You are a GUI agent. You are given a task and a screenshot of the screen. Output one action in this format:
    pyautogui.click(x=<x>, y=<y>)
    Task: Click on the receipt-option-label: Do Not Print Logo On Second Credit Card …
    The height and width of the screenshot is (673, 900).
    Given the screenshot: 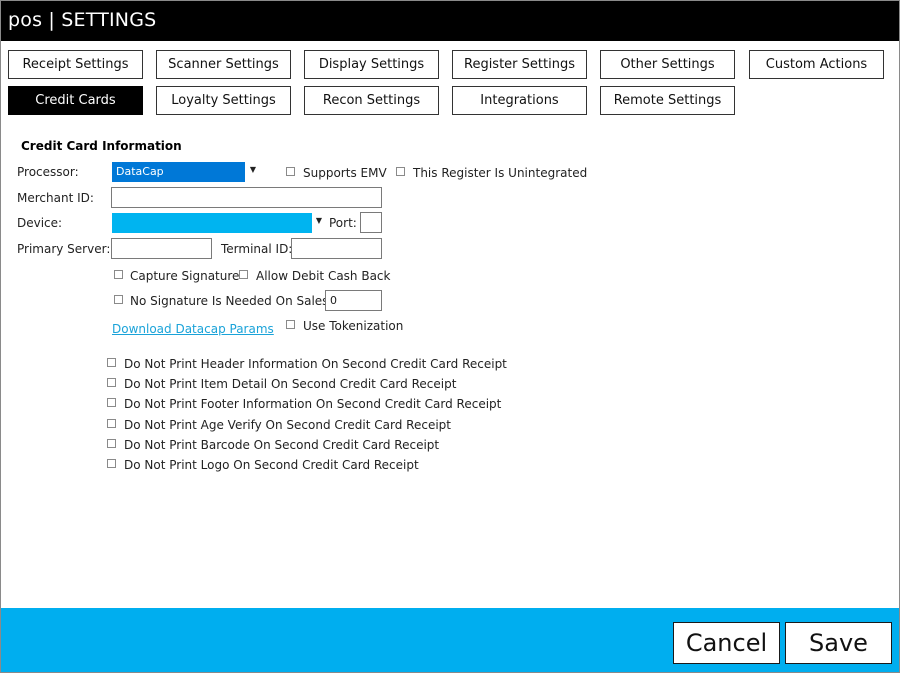 What is the action you would take?
    pyautogui.click(x=271, y=465)
    